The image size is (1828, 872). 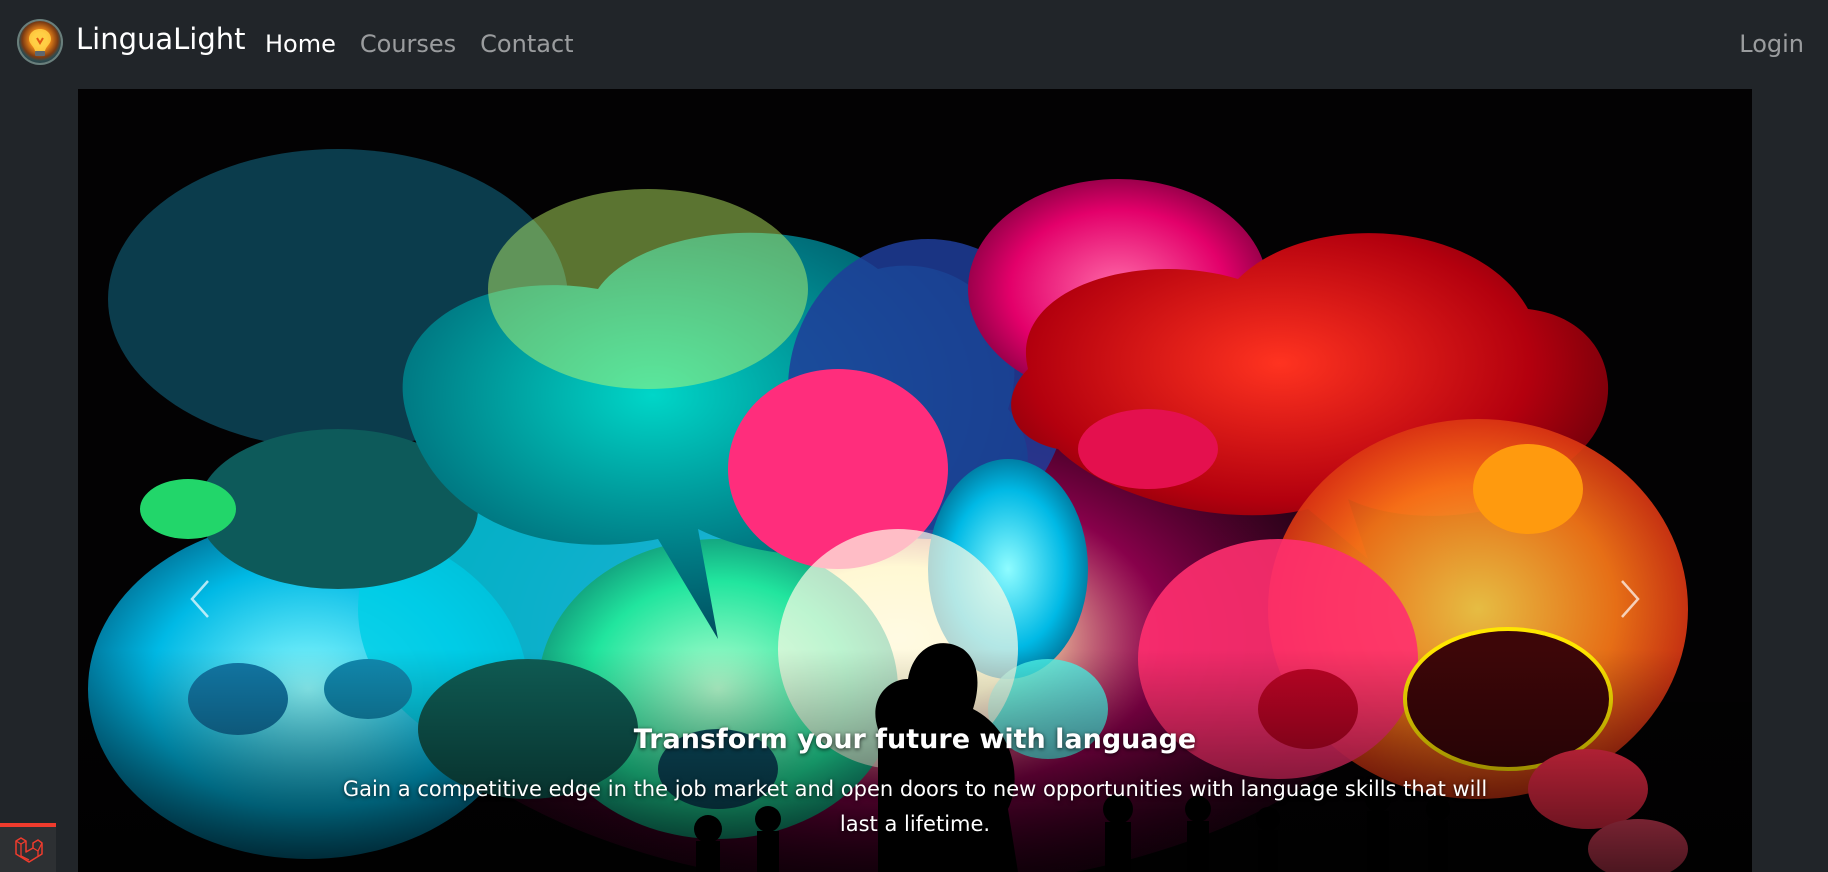 What do you see at coordinates (40, 42) in the screenshot?
I see `lightbulb-logo-icon` at bounding box center [40, 42].